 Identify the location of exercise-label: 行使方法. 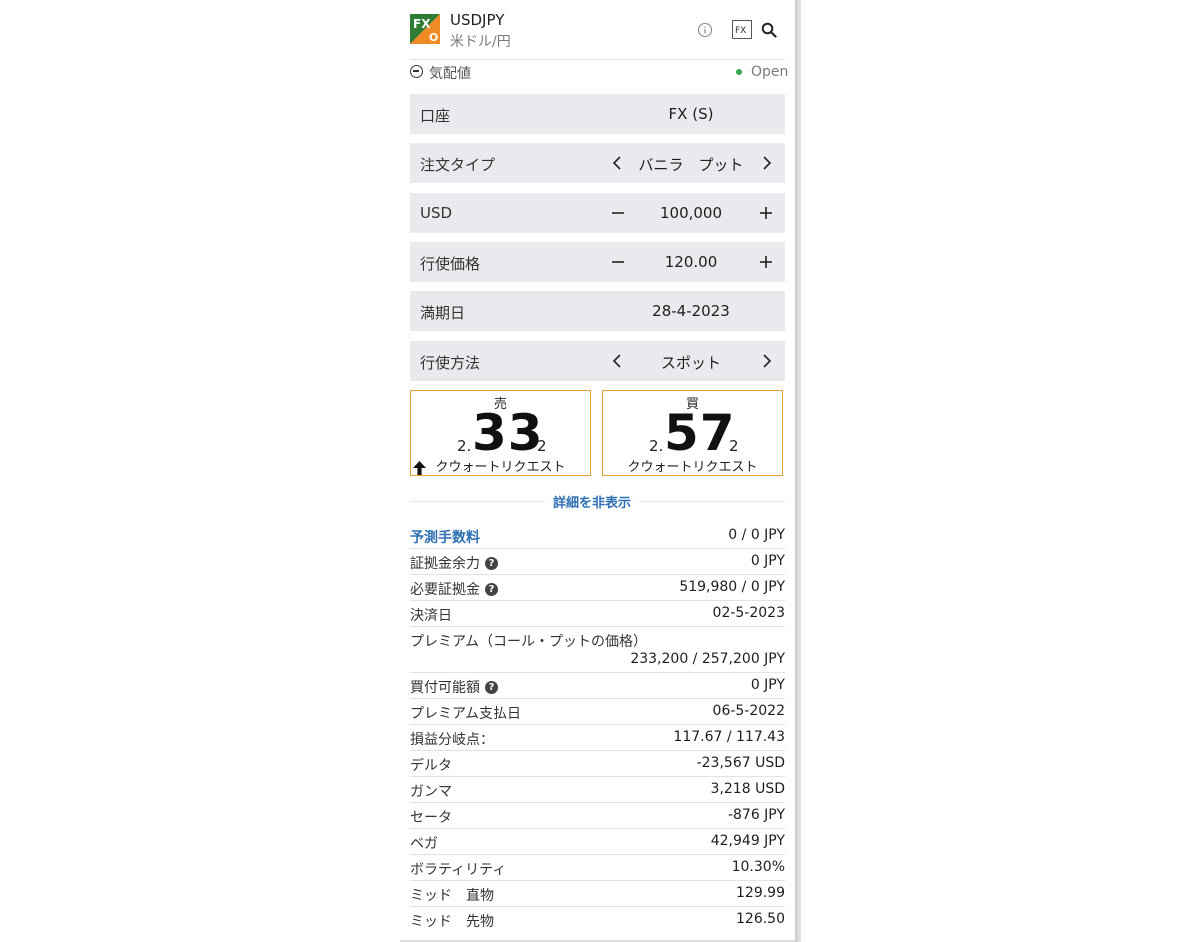
(450, 363).